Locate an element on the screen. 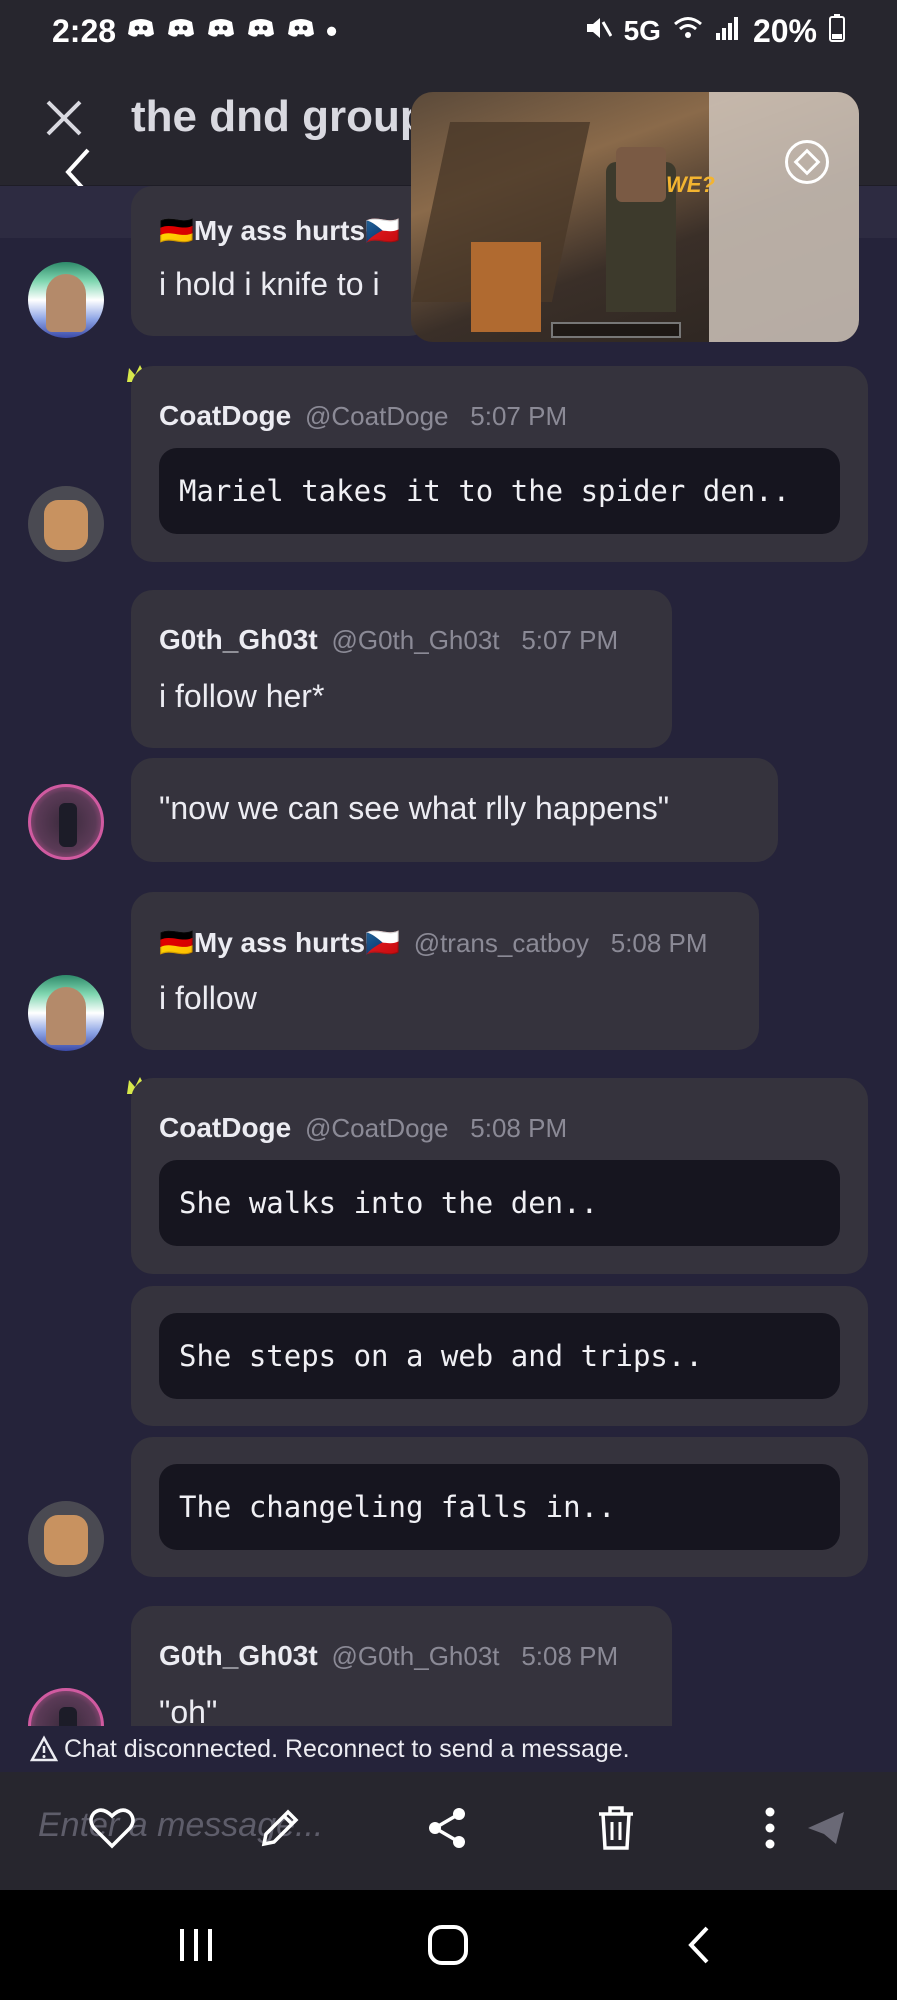 This screenshot has height=2000, width=897. message-card: The changeling falls in.. is located at coordinates (499, 1507).